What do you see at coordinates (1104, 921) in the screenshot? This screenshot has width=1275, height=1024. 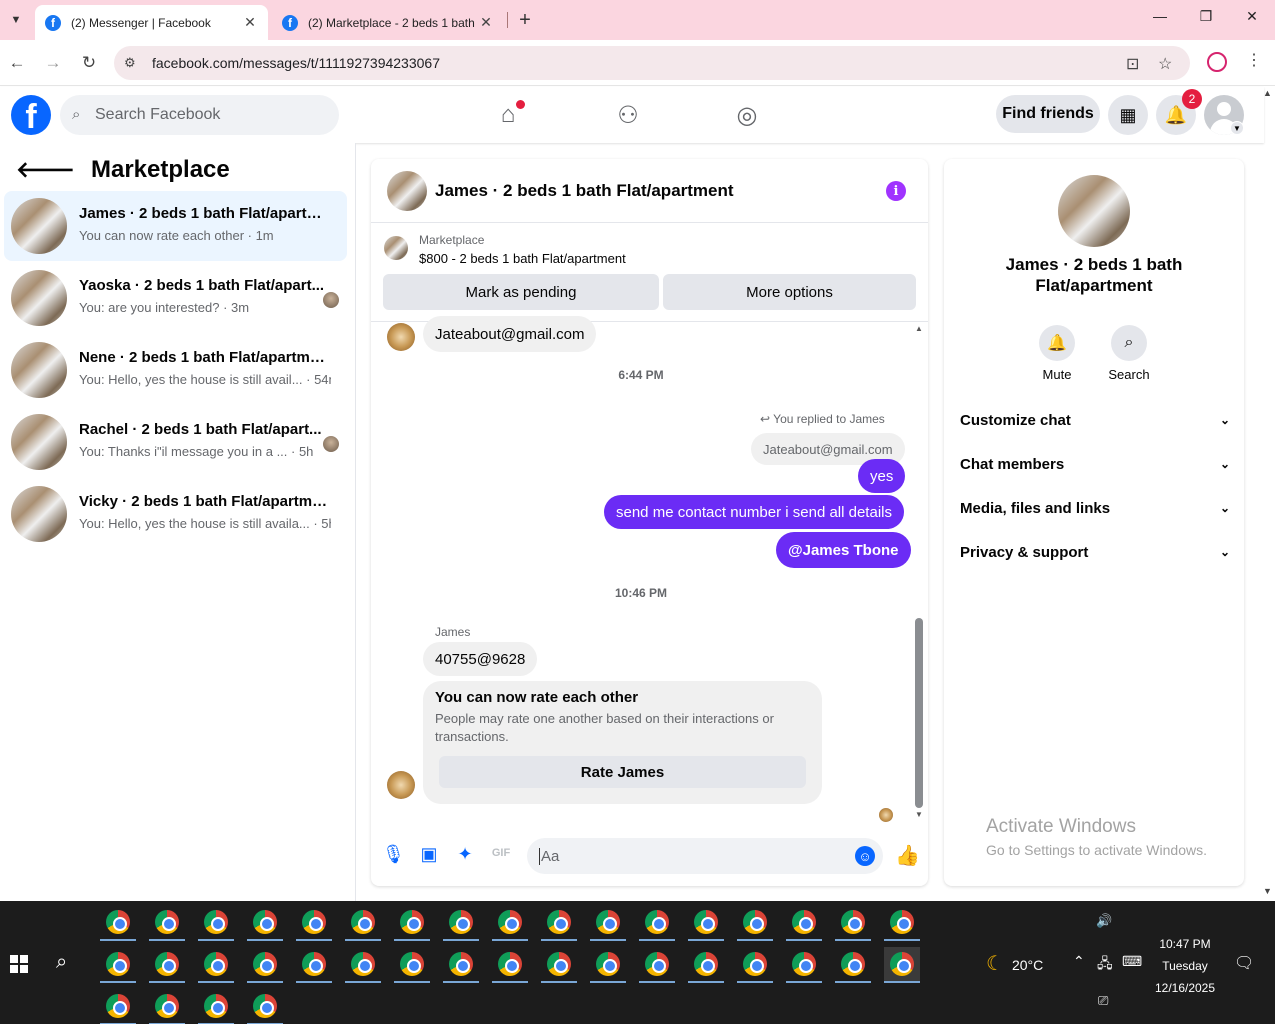 I see `volume-icon: 🔊` at bounding box center [1104, 921].